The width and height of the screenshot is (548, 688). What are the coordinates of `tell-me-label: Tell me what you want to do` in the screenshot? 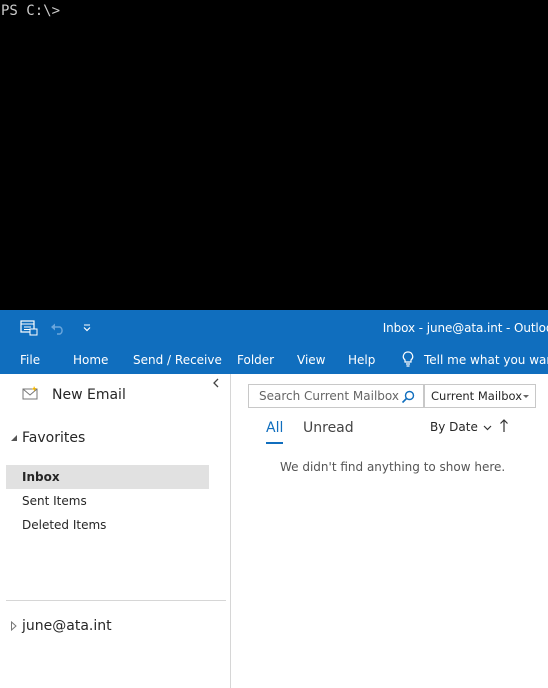 It's located at (486, 360).